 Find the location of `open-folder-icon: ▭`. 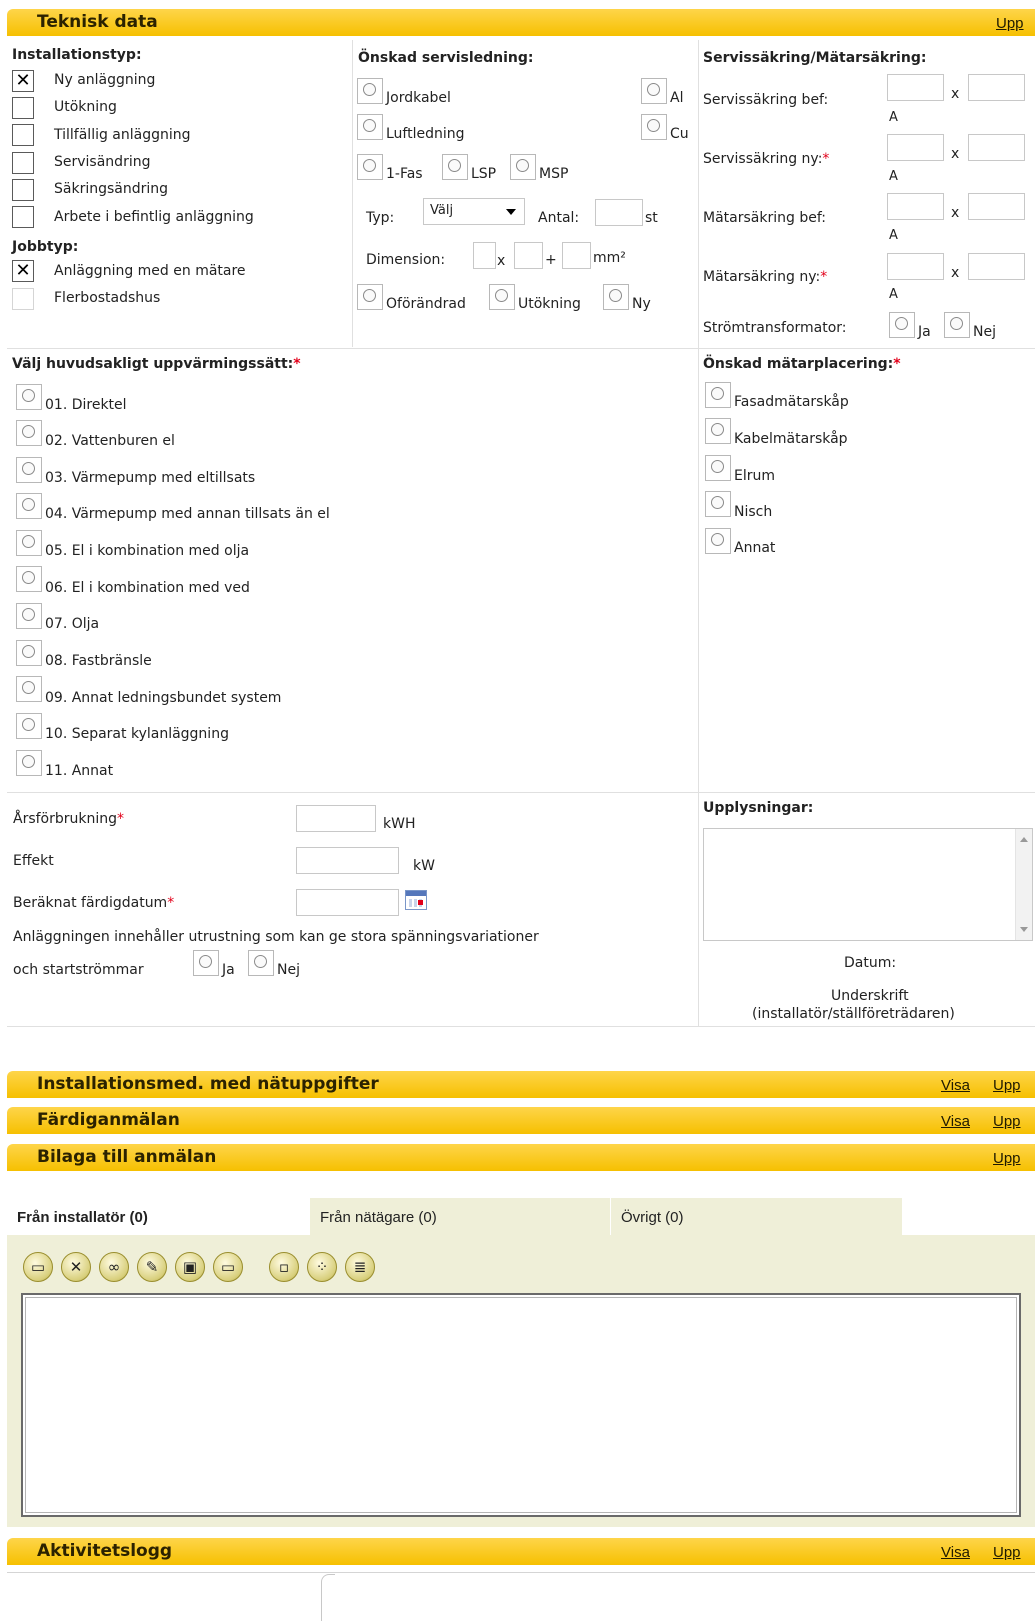

open-folder-icon: ▭ is located at coordinates (38, 1267).